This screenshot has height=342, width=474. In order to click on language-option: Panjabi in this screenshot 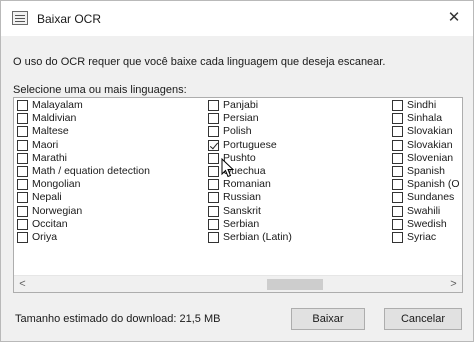, I will do `click(250, 105)`.